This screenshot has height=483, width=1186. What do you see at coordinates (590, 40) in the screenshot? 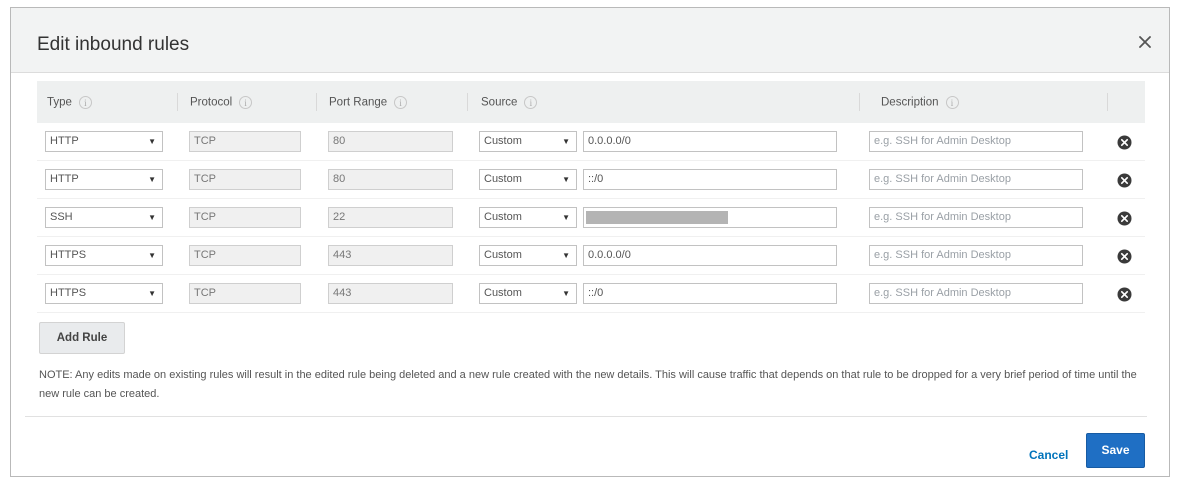
I see `dialog-header: Edit inbound rules` at bounding box center [590, 40].